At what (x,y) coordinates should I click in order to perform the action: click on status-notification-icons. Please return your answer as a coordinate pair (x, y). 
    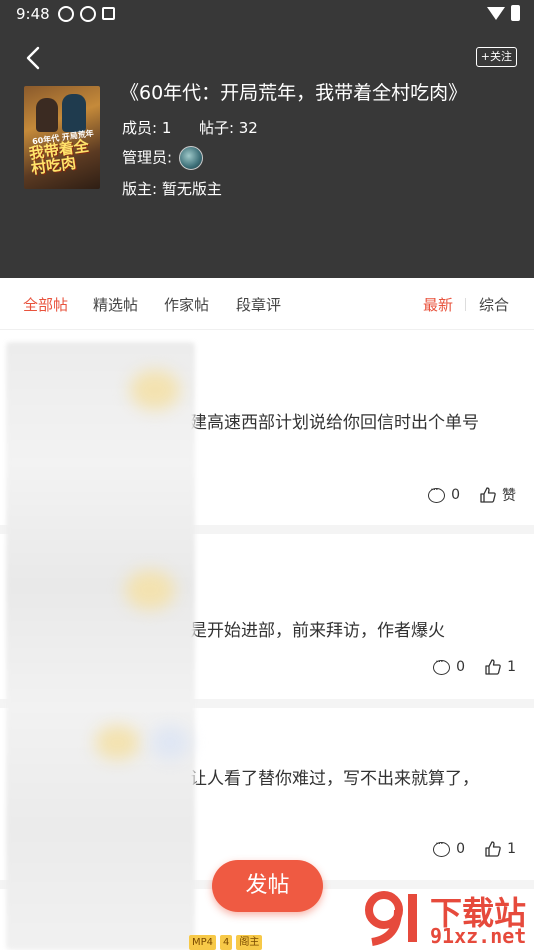
    Looking at the image, I should click on (86, 14).